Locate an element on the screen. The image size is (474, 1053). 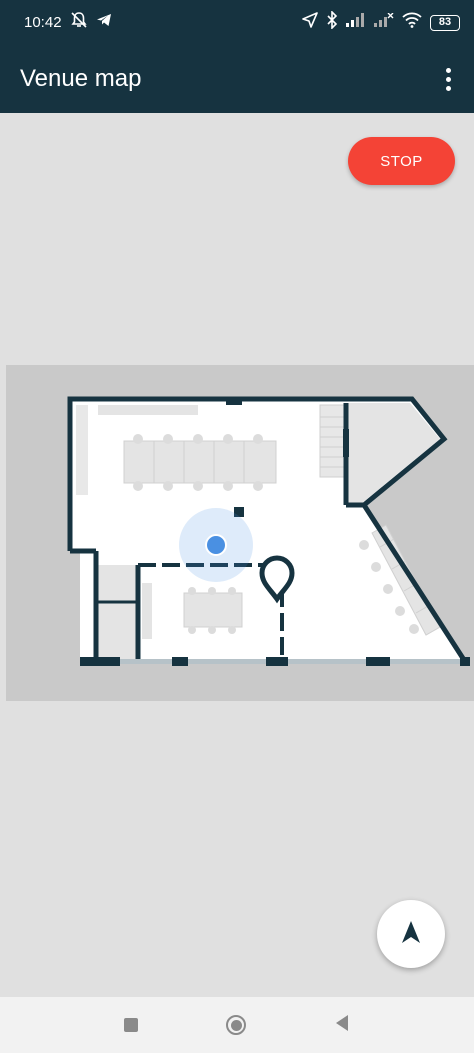
room-left-lower is located at coordinates (117, 613).